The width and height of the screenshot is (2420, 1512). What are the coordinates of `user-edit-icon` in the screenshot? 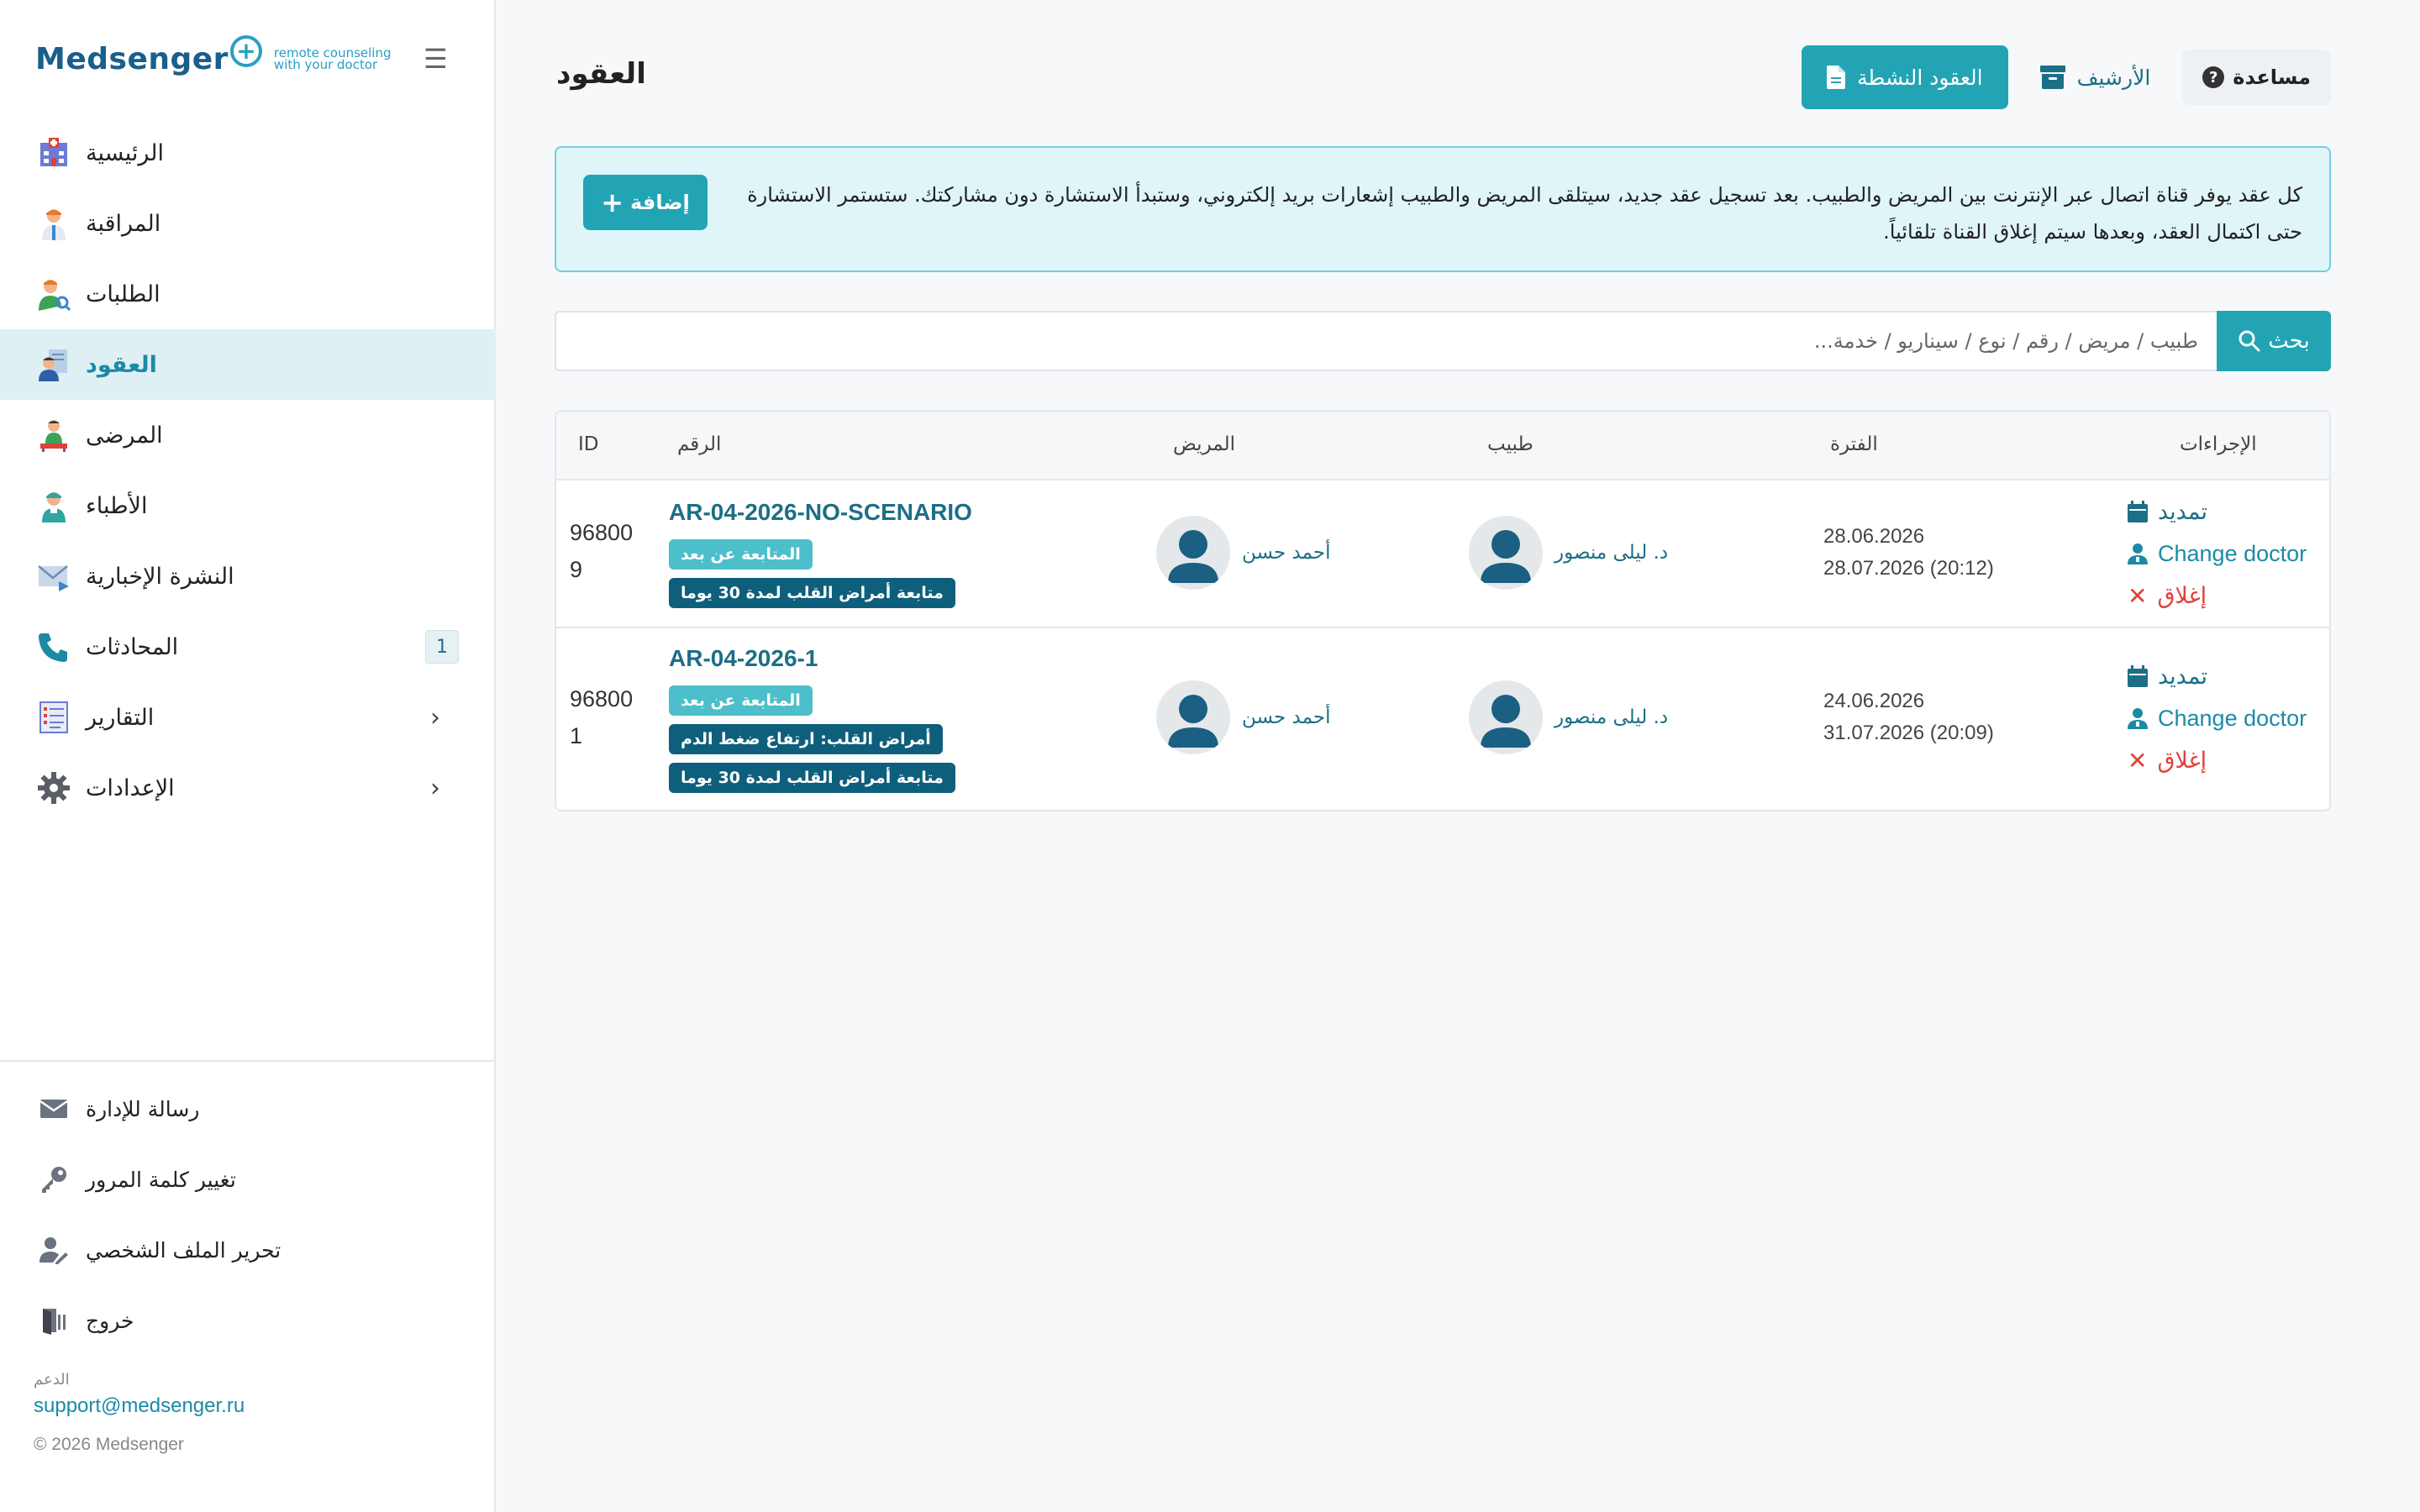 It's located at (54, 1250).